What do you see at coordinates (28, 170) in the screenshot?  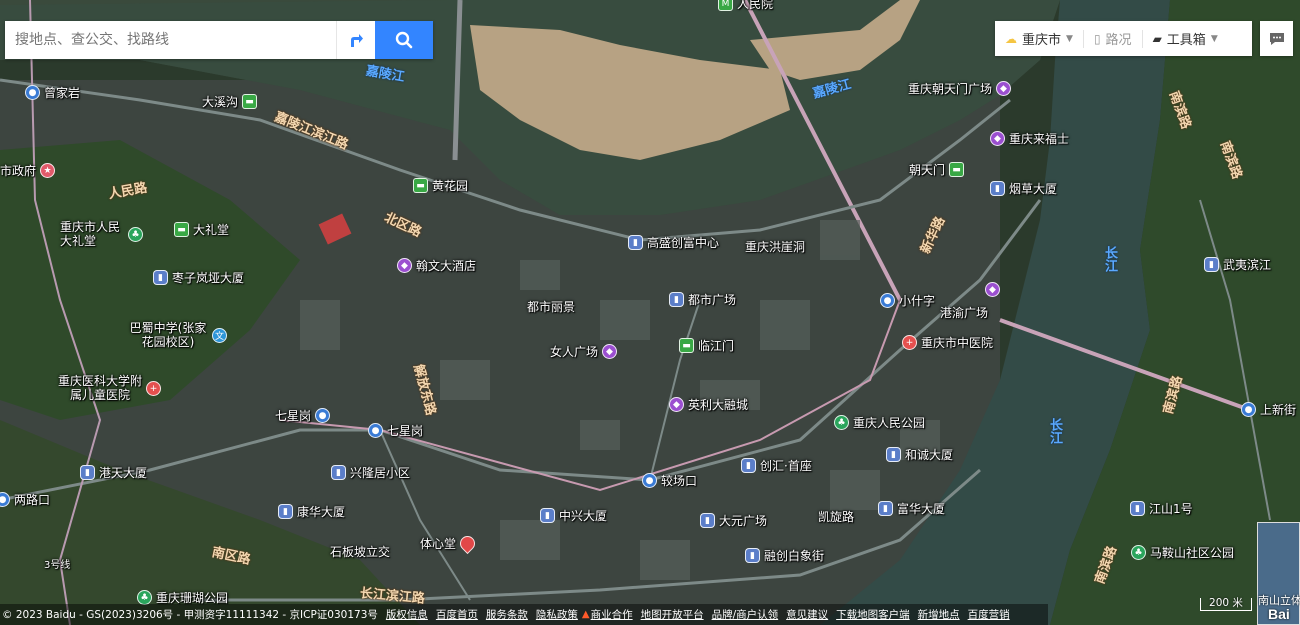 I see `poi-marker: 市政府 ★` at bounding box center [28, 170].